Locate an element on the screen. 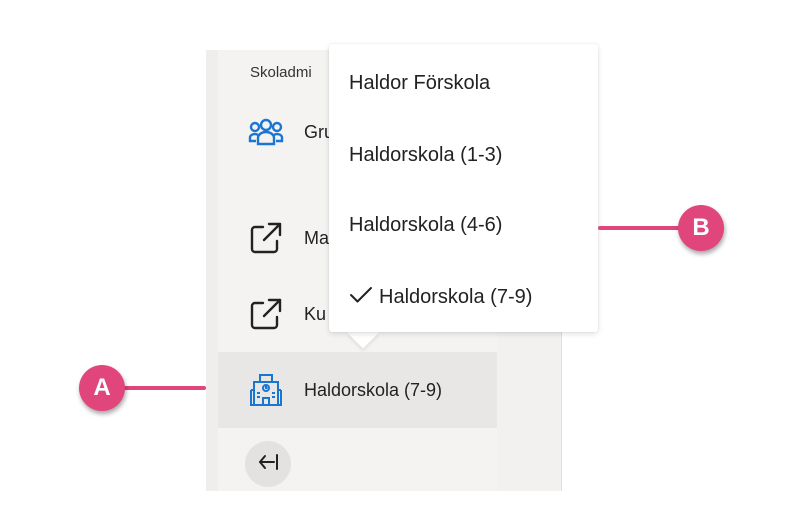 The width and height of the screenshot is (786, 520). sidebar-item-label: Grupper is located at coordinates (317, 131).